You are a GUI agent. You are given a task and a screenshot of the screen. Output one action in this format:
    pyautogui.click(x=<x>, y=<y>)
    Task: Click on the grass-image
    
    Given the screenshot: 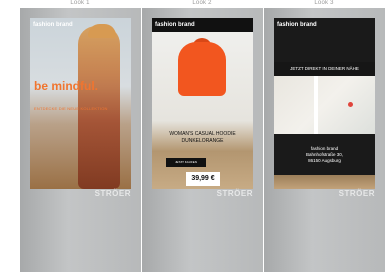 What is the action you would take?
    pyautogui.click(x=324, y=182)
    